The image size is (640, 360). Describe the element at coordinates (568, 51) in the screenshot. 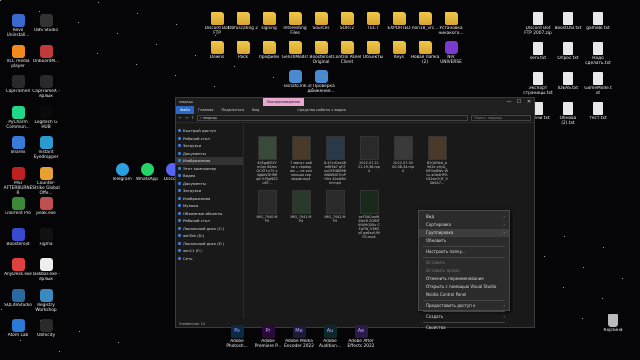

I see `desktop-text-file: Опрос.txt` at that location.